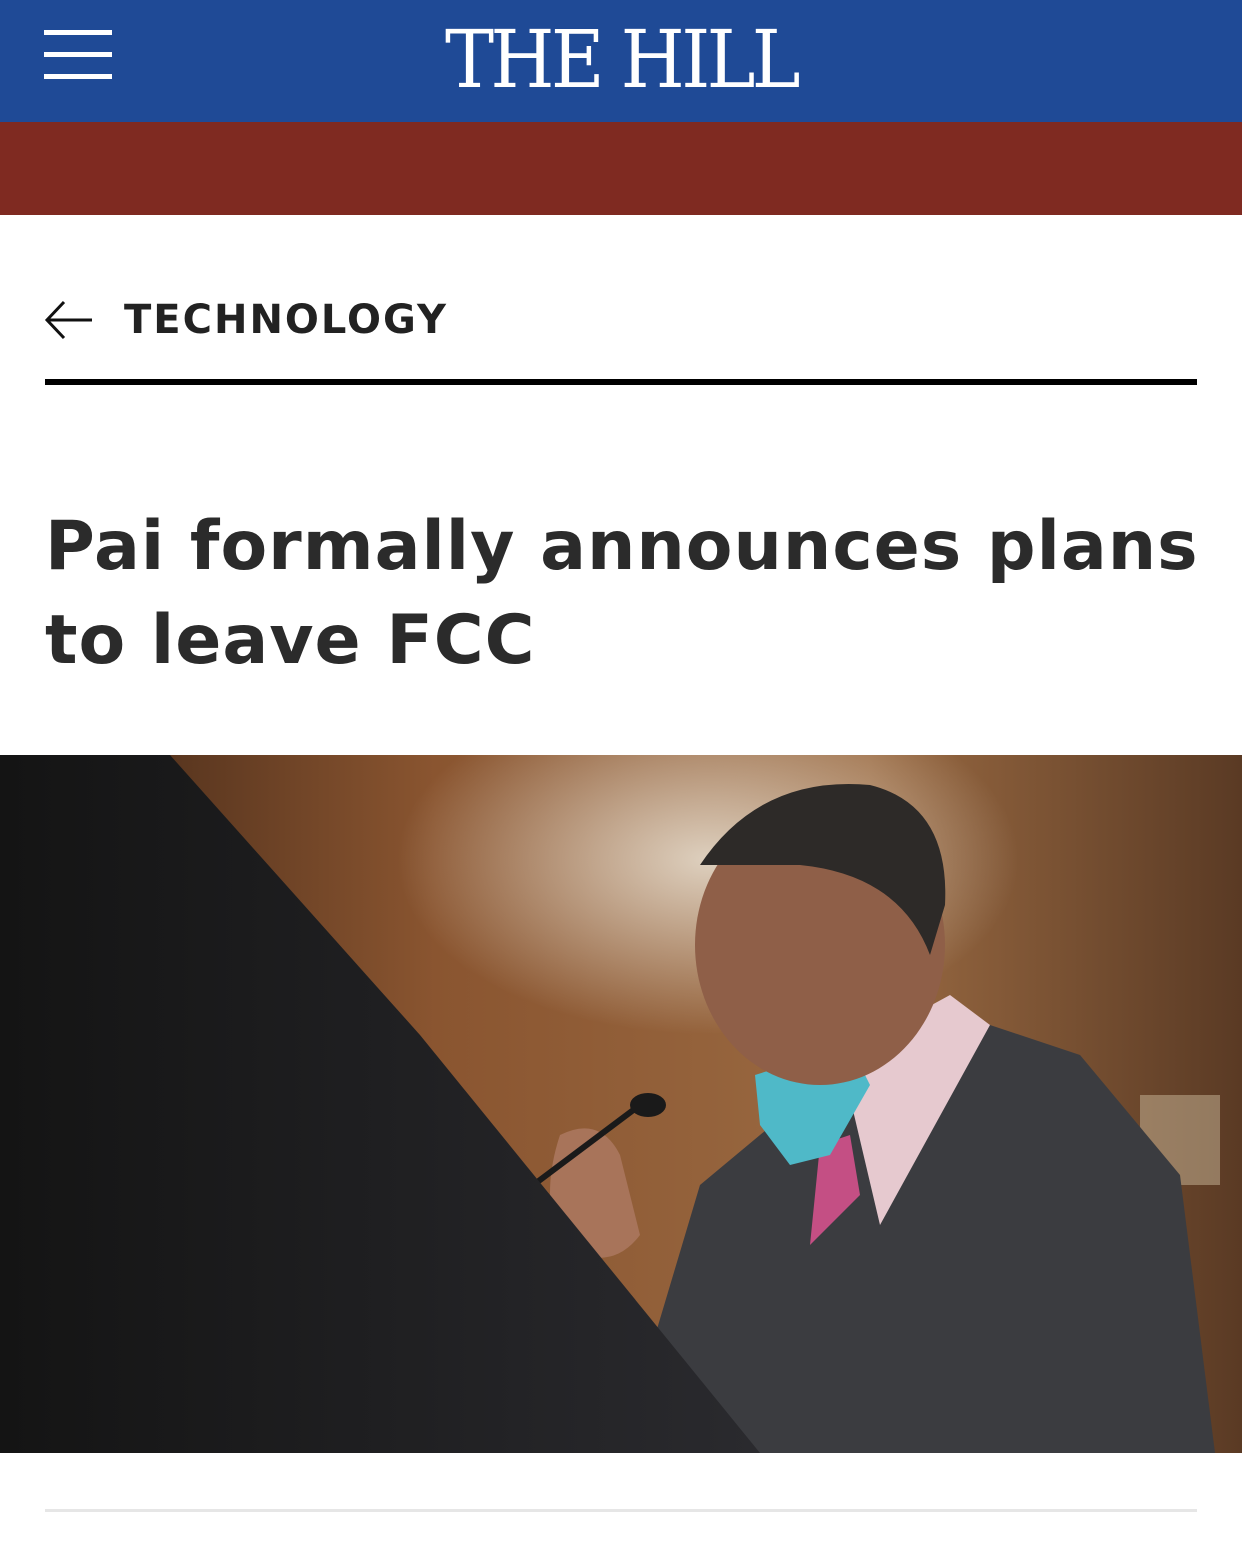 The width and height of the screenshot is (1242, 1543). What do you see at coordinates (68, 320) in the screenshot?
I see `arrow-left-icon` at bounding box center [68, 320].